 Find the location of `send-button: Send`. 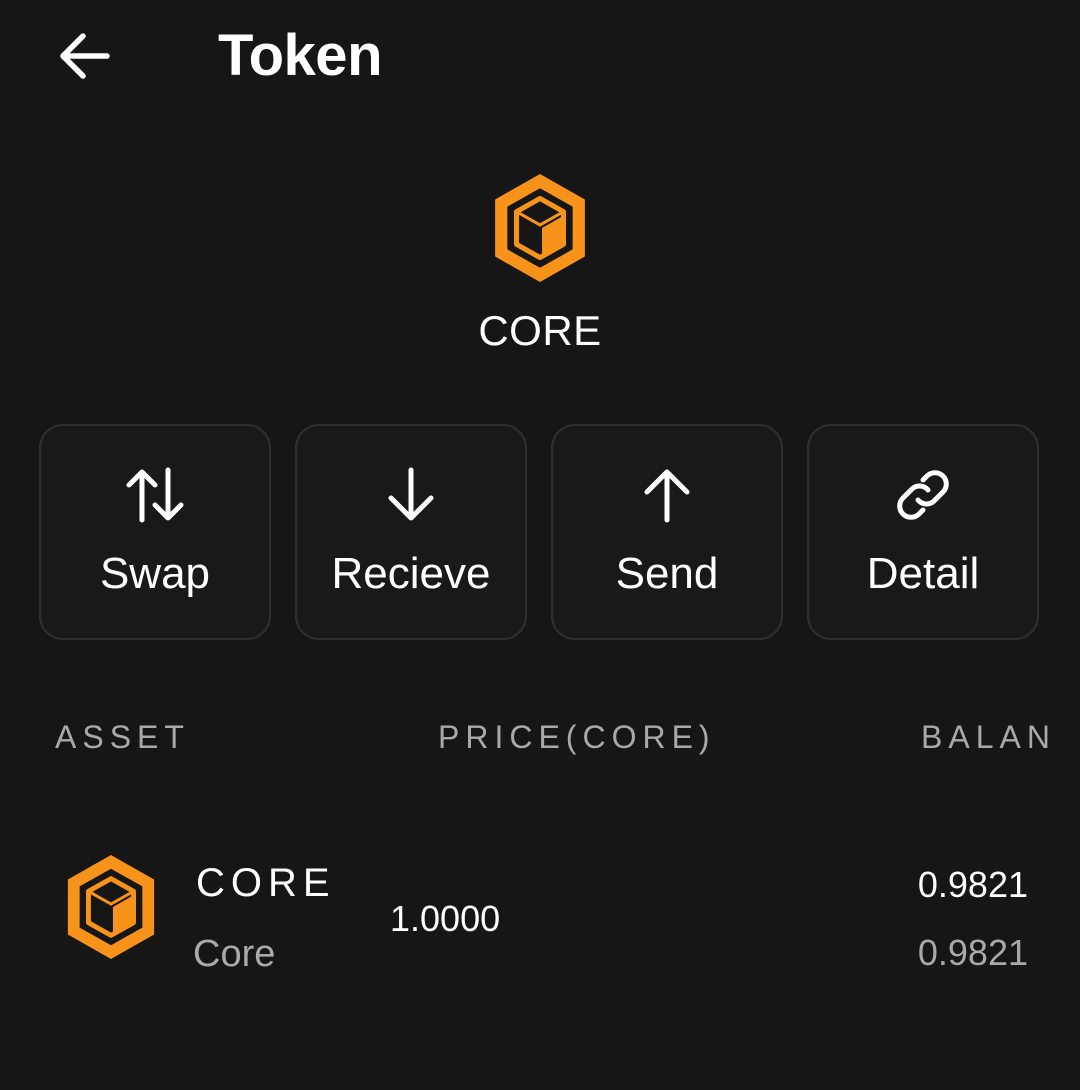

send-button: Send is located at coordinates (667, 532).